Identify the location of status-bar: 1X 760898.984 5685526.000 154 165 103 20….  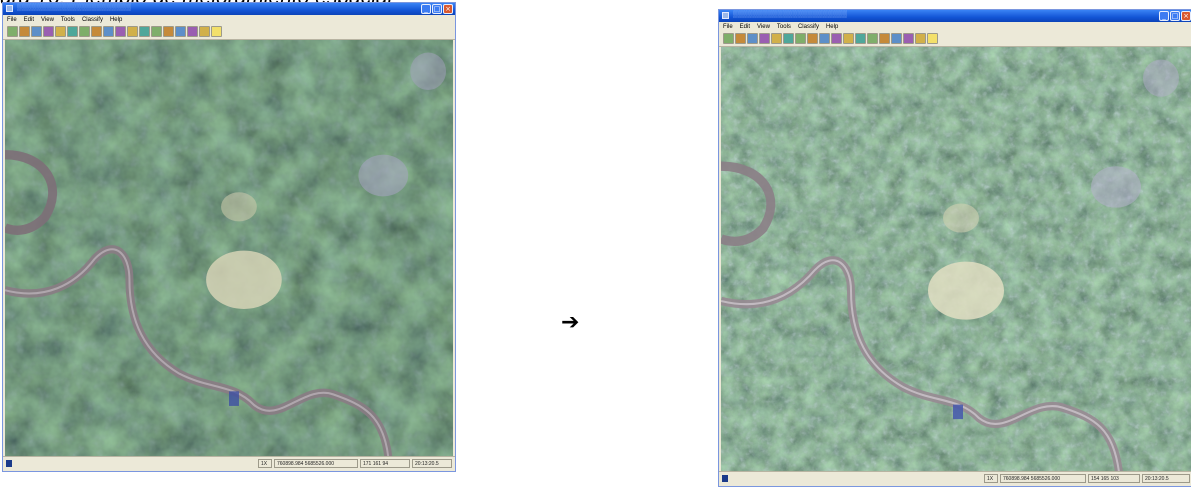
(955, 478).